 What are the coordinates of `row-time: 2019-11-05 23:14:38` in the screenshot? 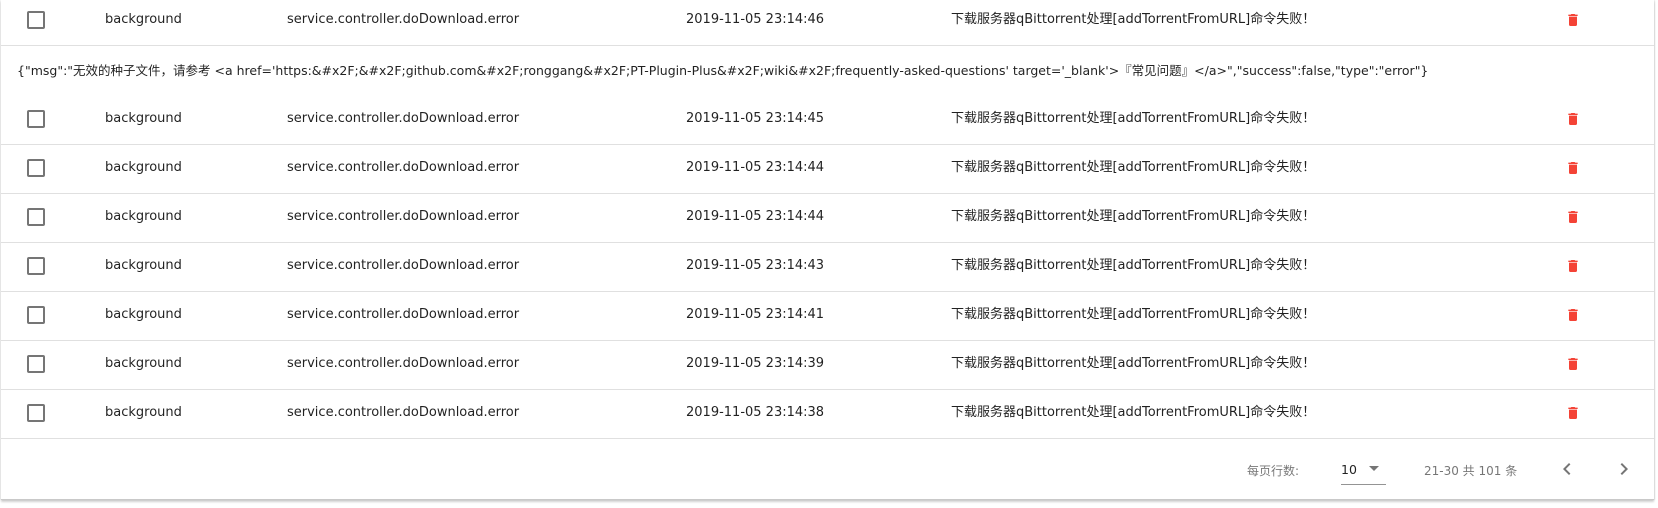 It's located at (755, 412).